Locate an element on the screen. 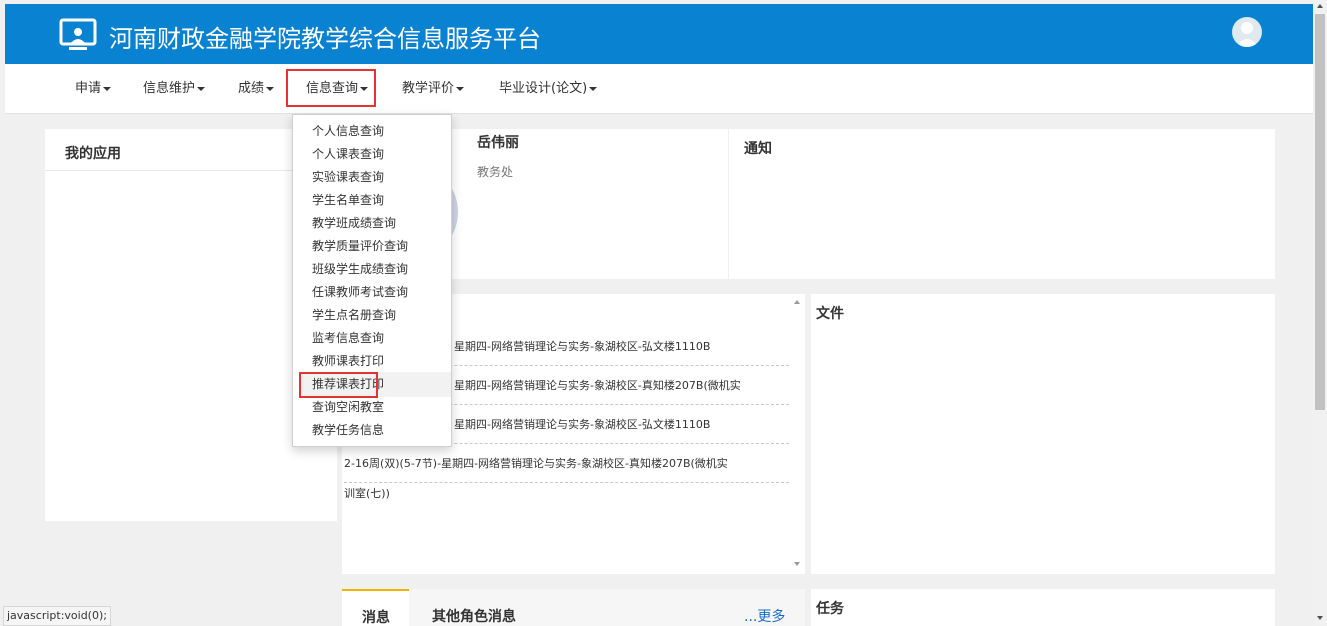 The image size is (1327, 626). user-icon is located at coordinates (1247, 34).